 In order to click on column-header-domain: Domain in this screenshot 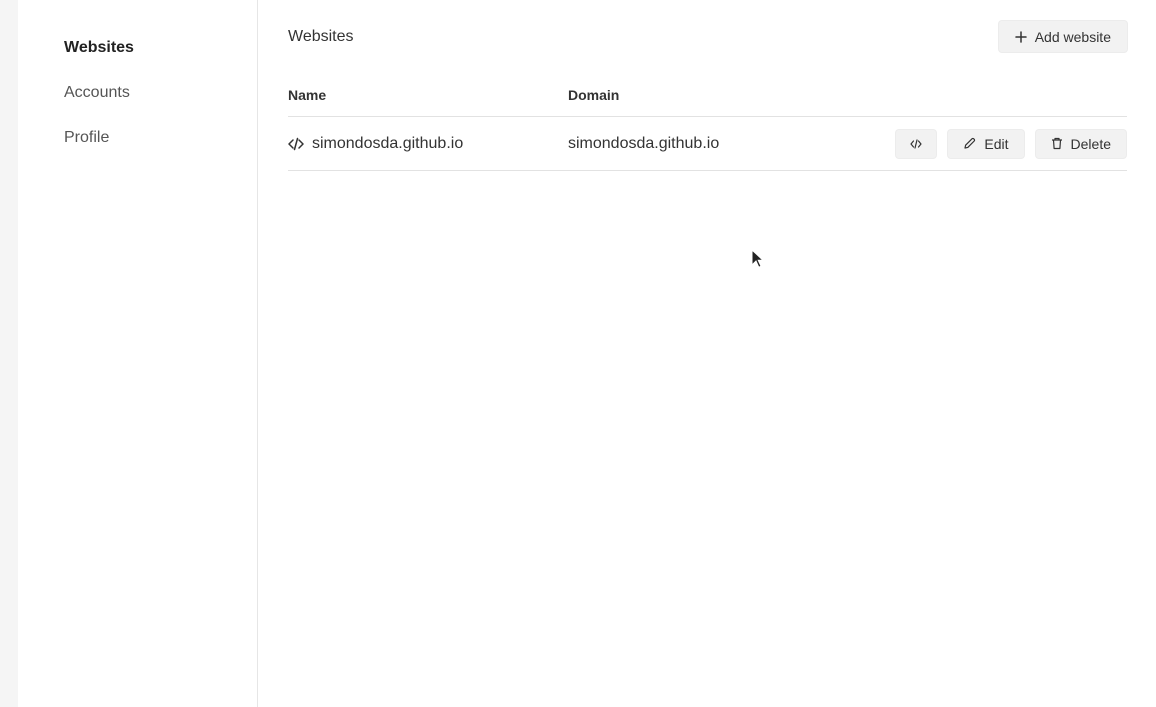, I will do `click(594, 95)`.